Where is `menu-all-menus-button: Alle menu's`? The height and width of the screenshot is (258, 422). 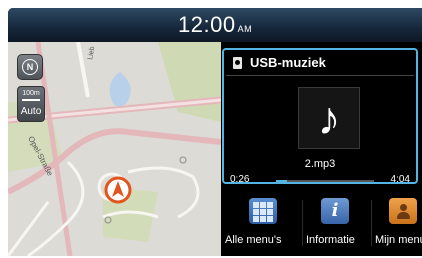
menu-all-menus-button: Alle menu's is located at coordinates (262, 223).